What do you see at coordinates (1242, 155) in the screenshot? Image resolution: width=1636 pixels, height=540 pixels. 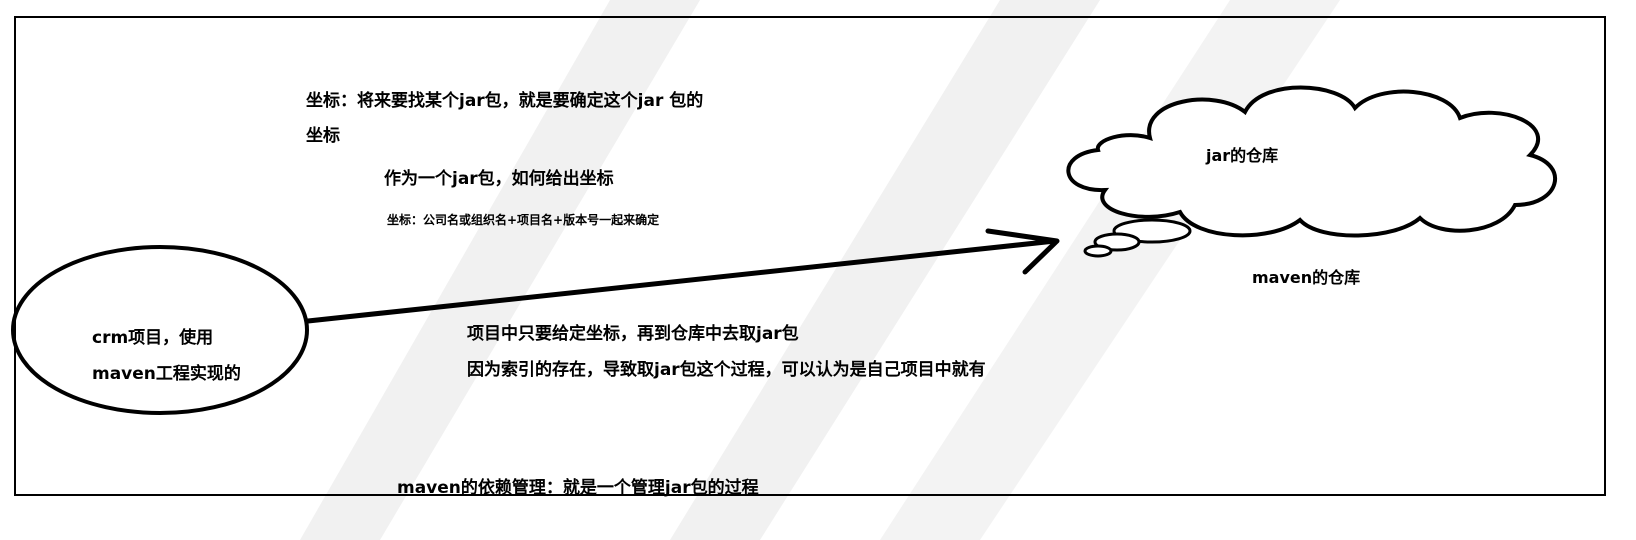 I see `cloud-label: jar的仓库` at bounding box center [1242, 155].